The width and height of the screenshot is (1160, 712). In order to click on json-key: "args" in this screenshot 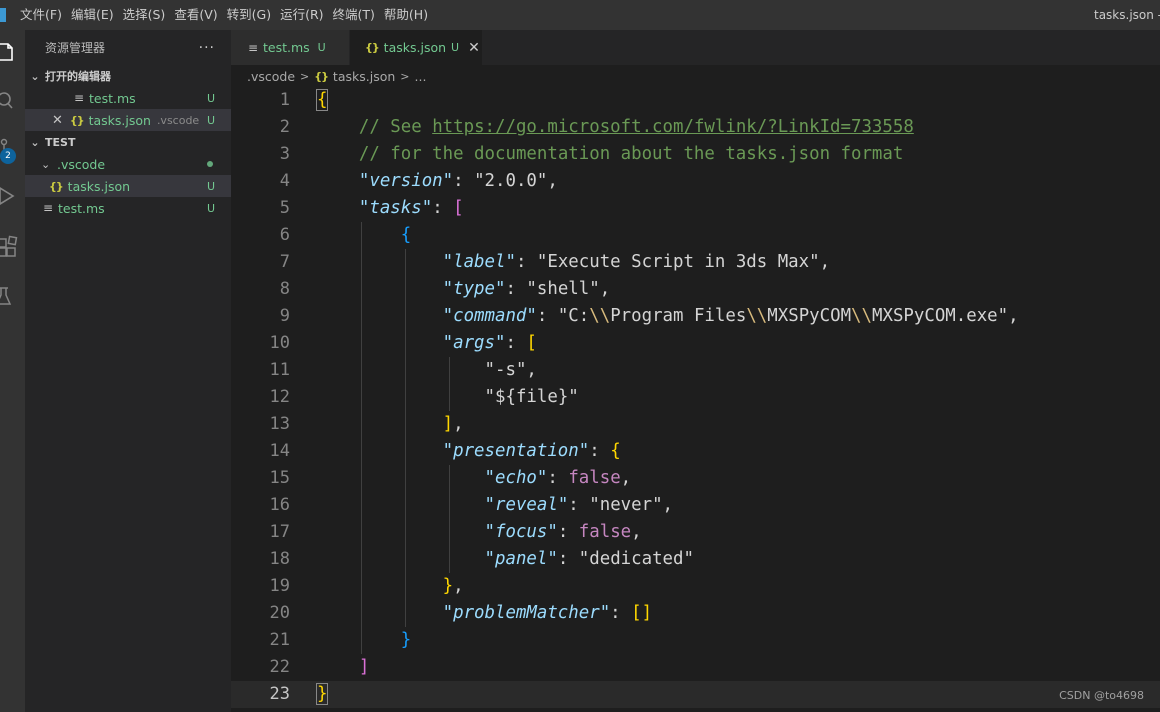, I will do `click(474, 343)`.